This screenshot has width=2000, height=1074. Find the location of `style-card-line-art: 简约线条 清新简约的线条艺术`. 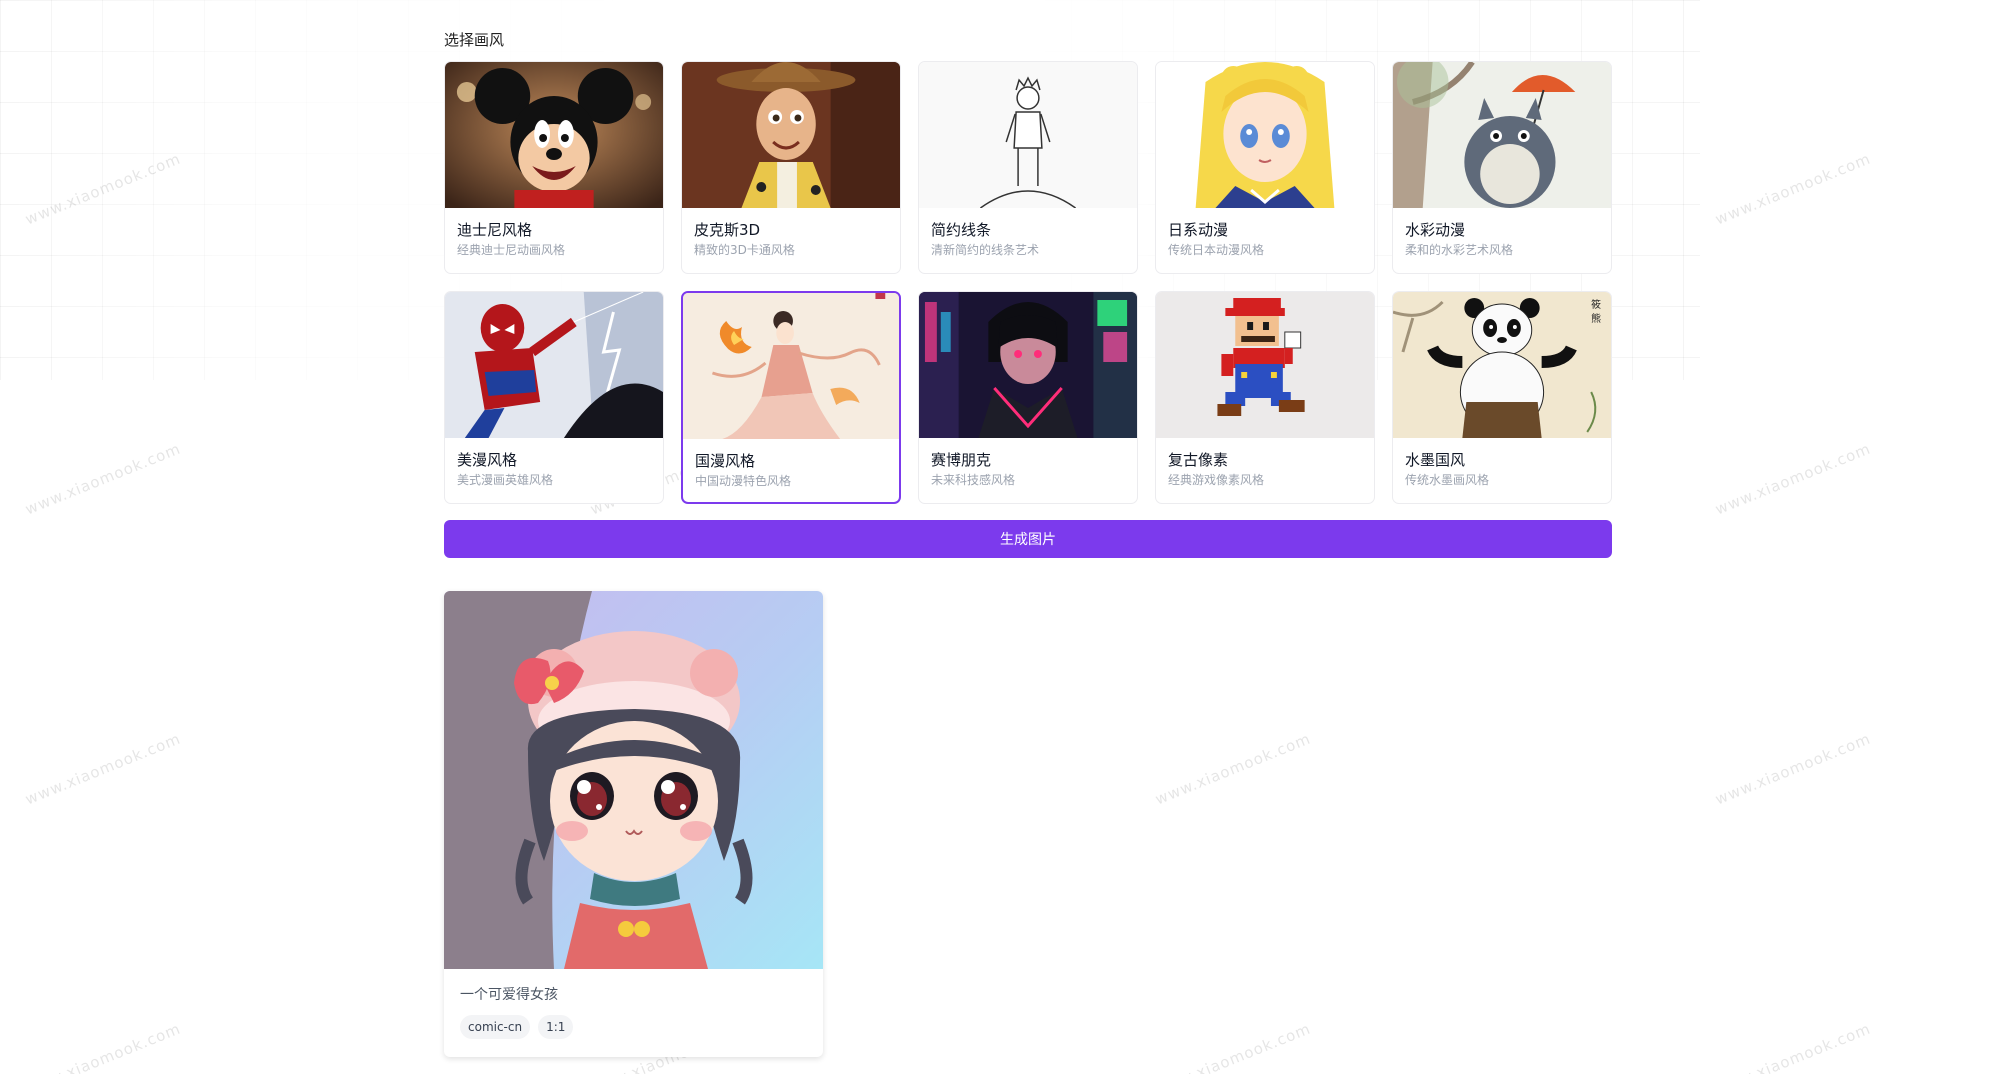

style-card-line-art: 简约线条 清新简约的线条艺术 is located at coordinates (1028, 167).